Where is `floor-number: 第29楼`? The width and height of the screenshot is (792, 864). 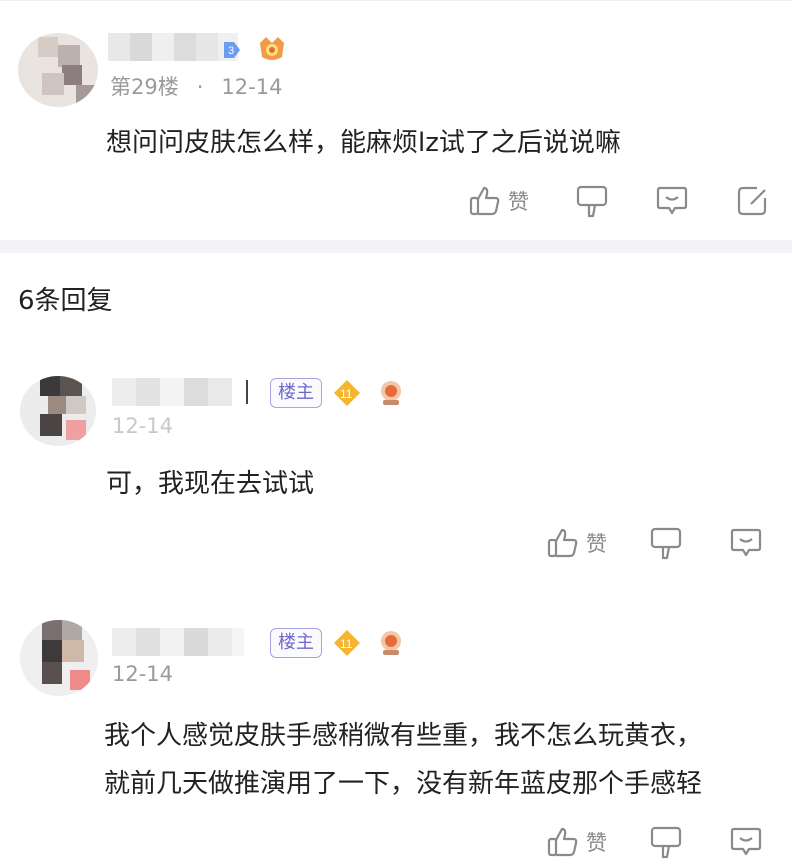
floor-number: 第29楼 is located at coordinates (144, 87).